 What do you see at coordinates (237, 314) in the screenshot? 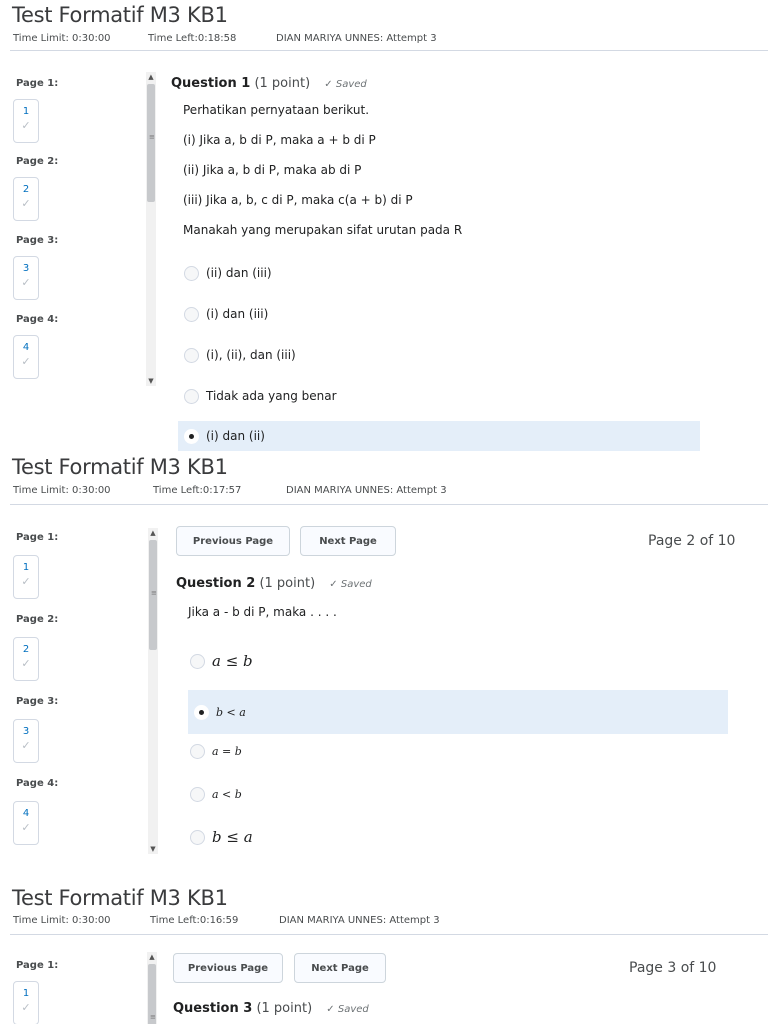
I see `option-label: (i) dan (iii)` at bounding box center [237, 314].